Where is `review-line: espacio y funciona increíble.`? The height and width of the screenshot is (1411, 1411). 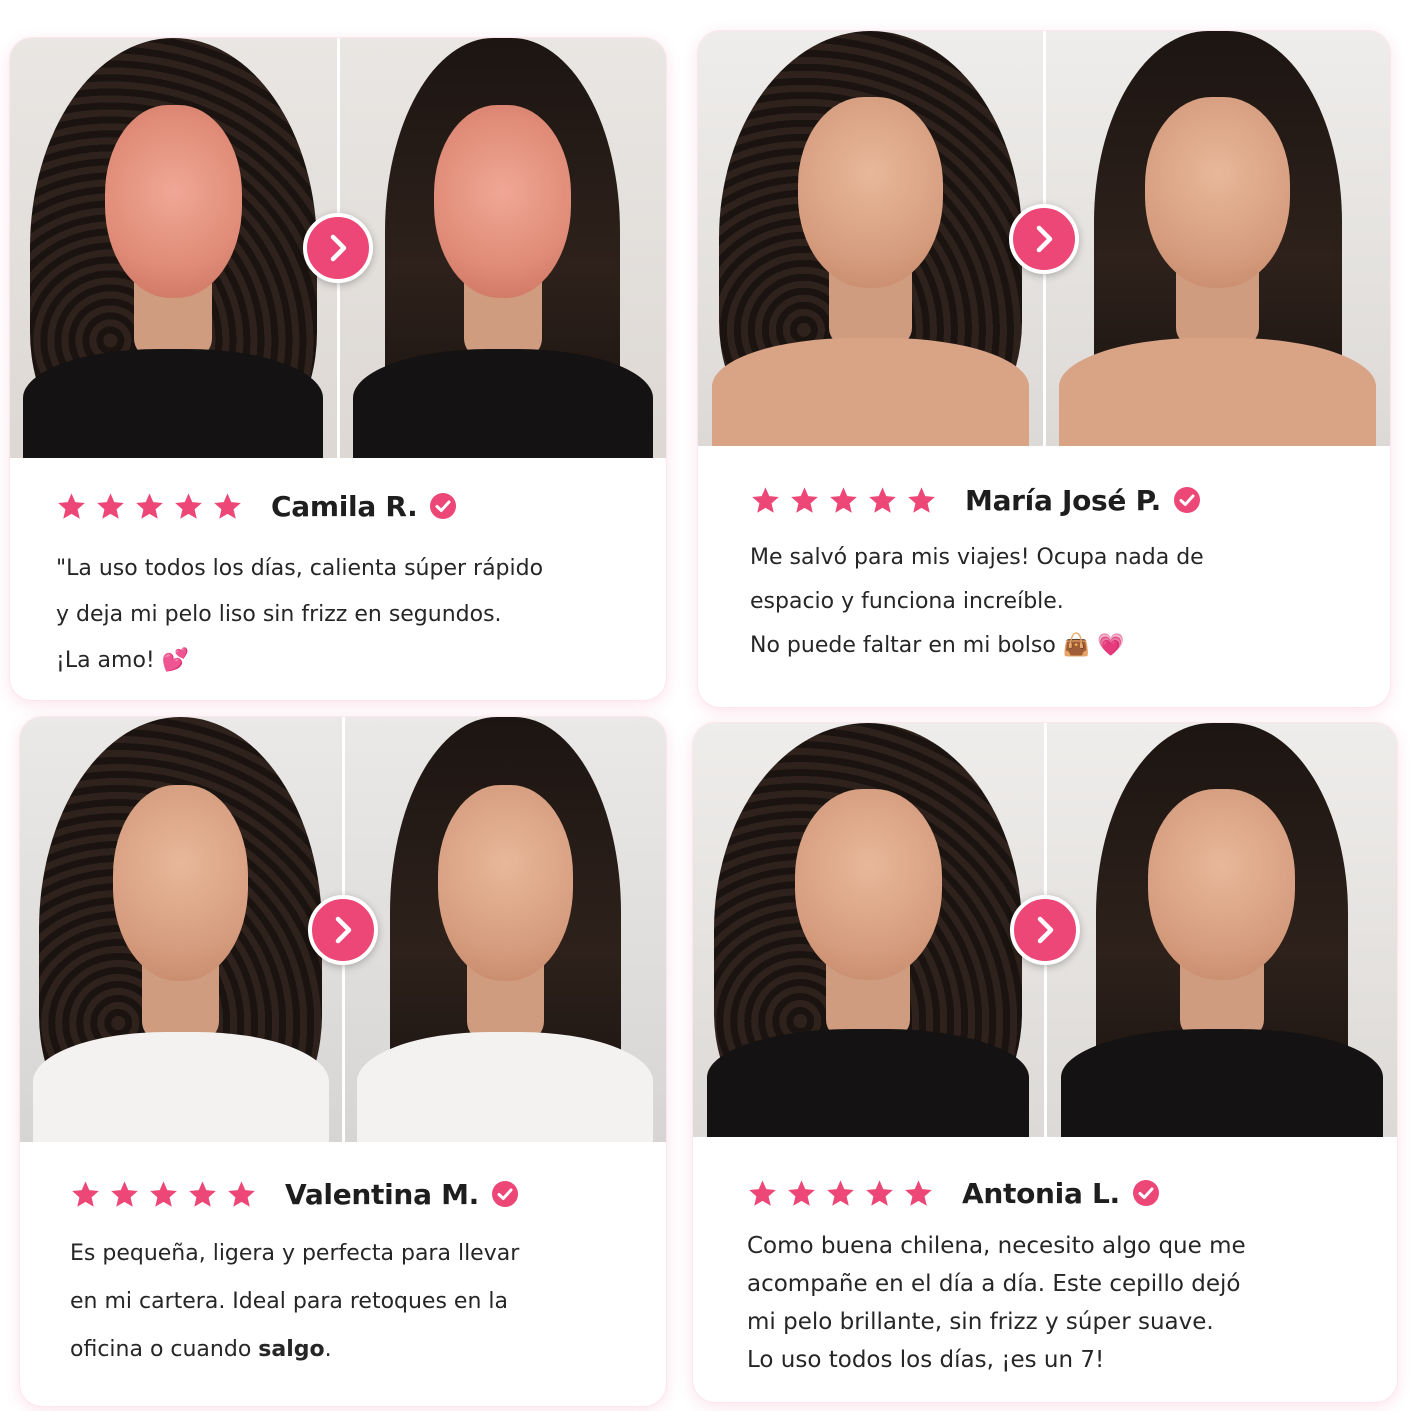 review-line: espacio y funciona increíble. is located at coordinates (907, 601).